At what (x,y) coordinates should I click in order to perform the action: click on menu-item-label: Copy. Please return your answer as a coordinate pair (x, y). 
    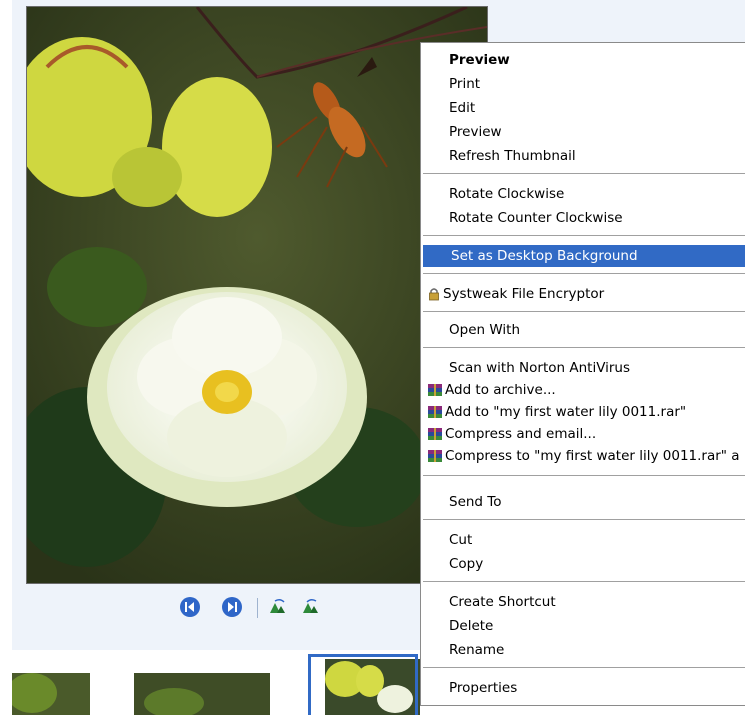
    Looking at the image, I should click on (466, 564).